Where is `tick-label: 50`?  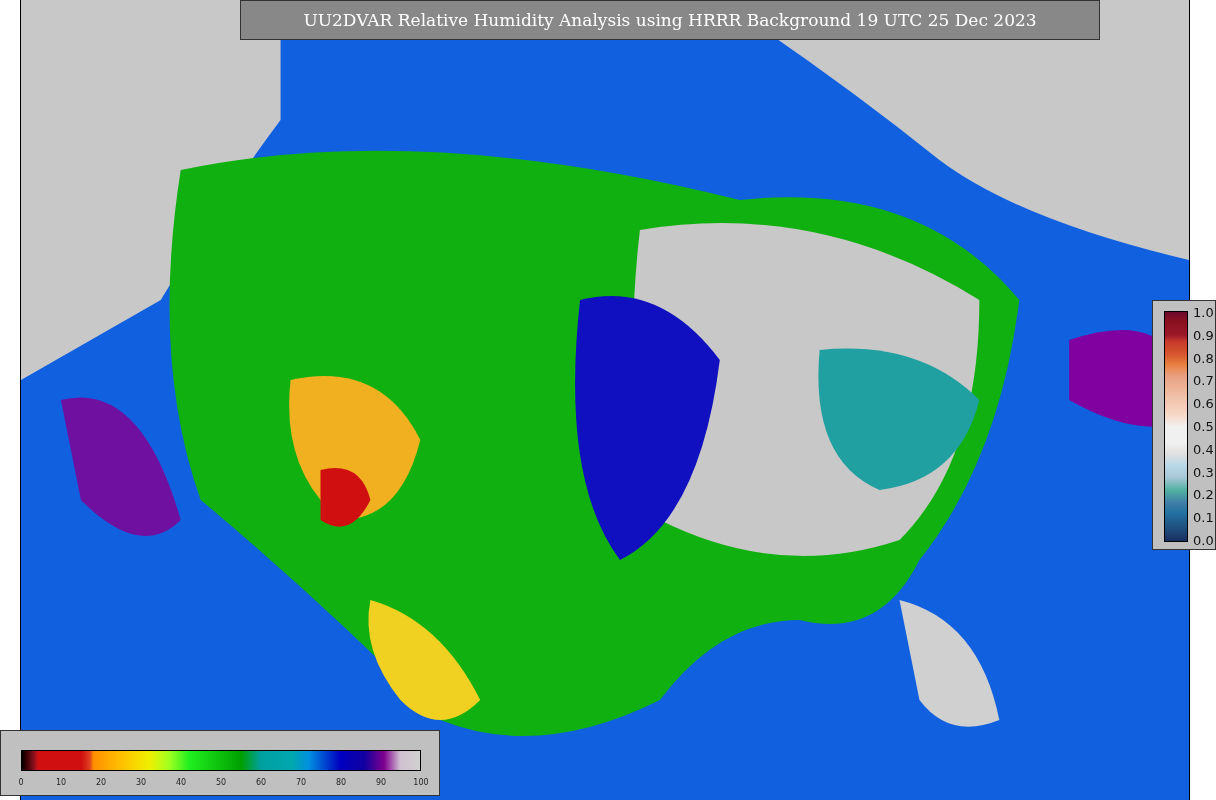 tick-label: 50 is located at coordinates (221, 782).